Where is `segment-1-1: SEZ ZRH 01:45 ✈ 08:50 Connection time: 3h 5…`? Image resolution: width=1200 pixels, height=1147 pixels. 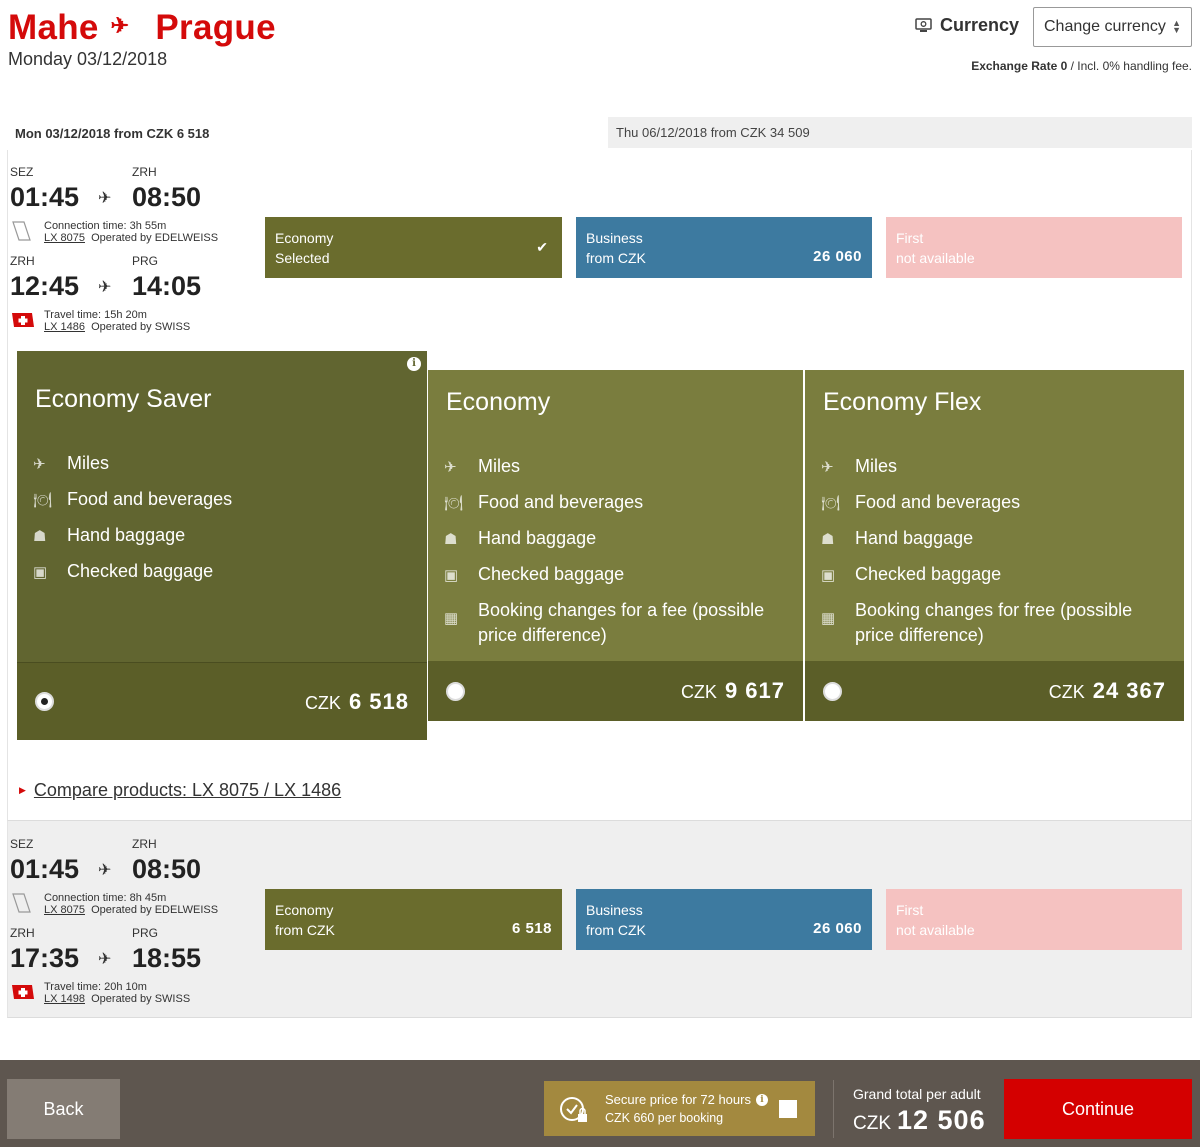 segment-1-1: SEZ ZRH 01:45 ✈ 08:50 Connection time: 3h 5… is located at coordinates (114, 204).